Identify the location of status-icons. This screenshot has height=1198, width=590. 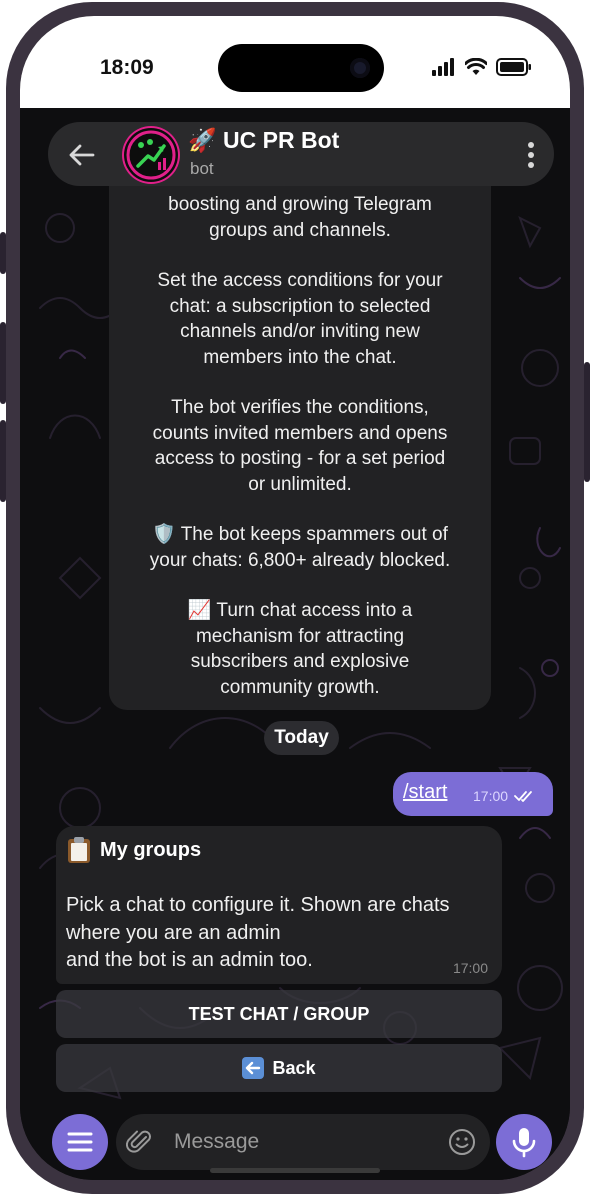
(482, 67).